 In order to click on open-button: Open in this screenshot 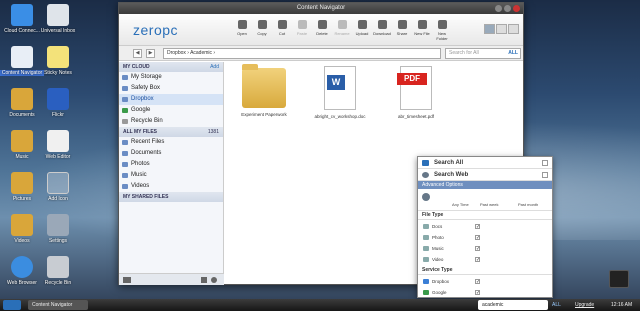, I will do `click(242, 30)`.